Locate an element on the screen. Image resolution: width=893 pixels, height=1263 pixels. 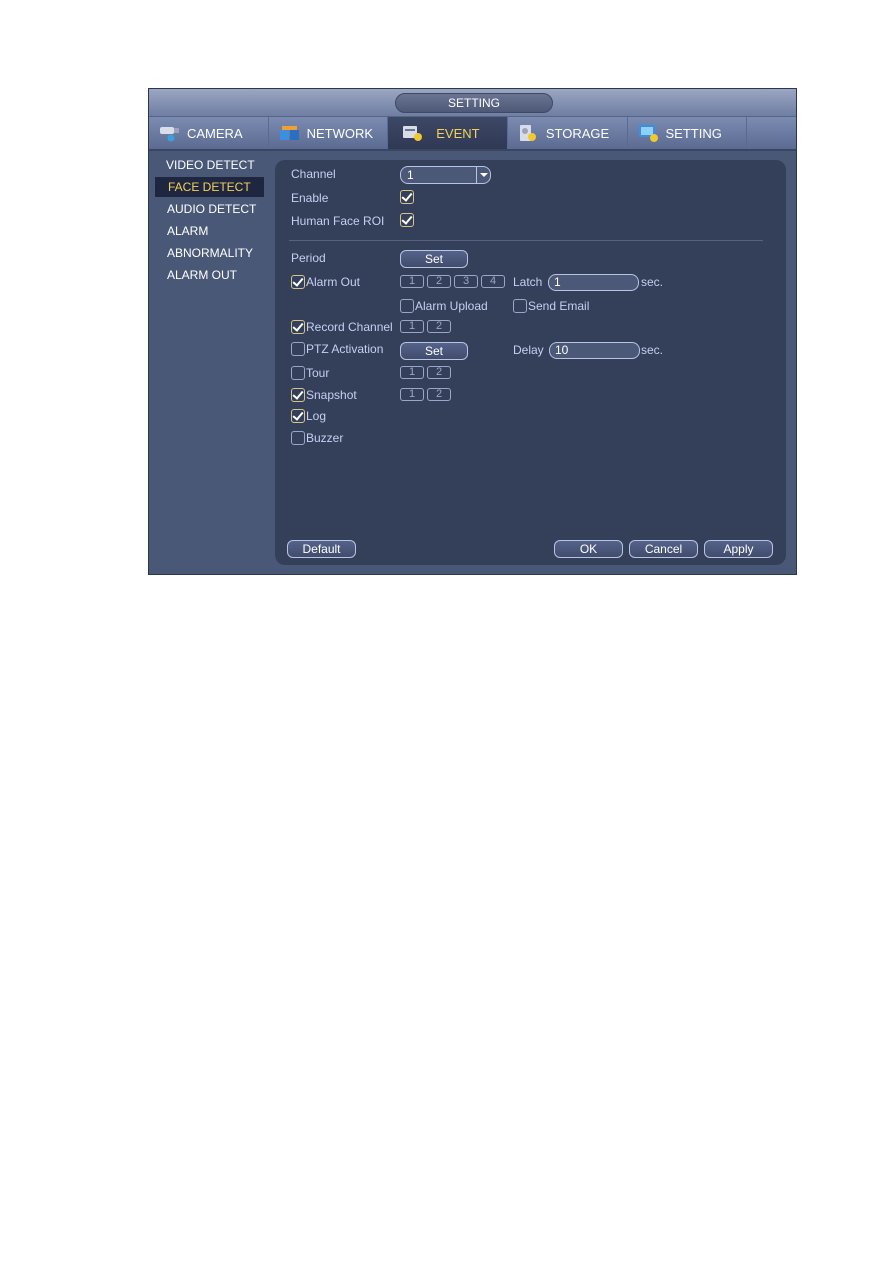
latch-input: 1 is located at coordinates (593, 282).